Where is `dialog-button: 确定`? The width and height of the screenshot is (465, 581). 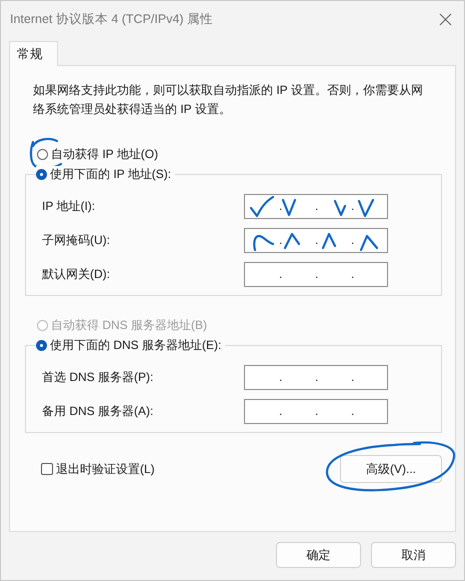
dialog-button: 确定 is located at coordinates (318, 555).